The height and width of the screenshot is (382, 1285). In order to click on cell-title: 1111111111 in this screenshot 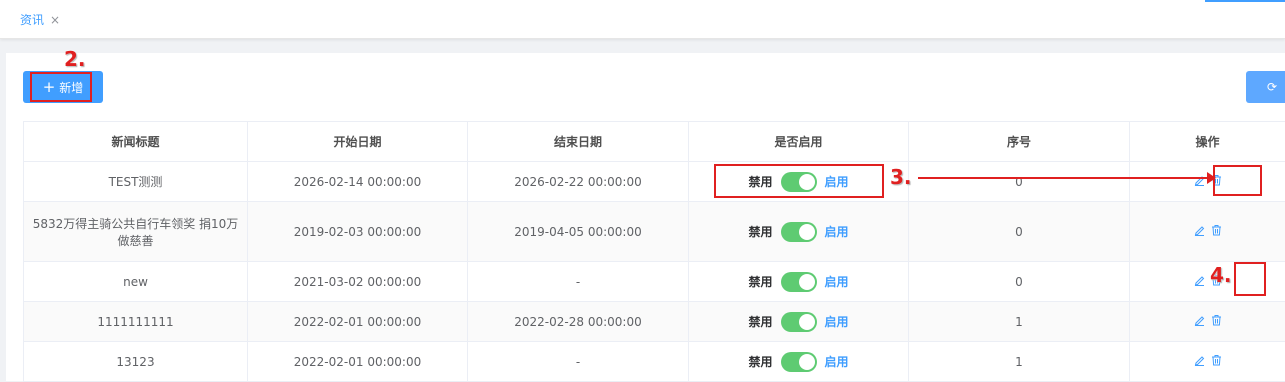, I will do `click(136, 322)`.